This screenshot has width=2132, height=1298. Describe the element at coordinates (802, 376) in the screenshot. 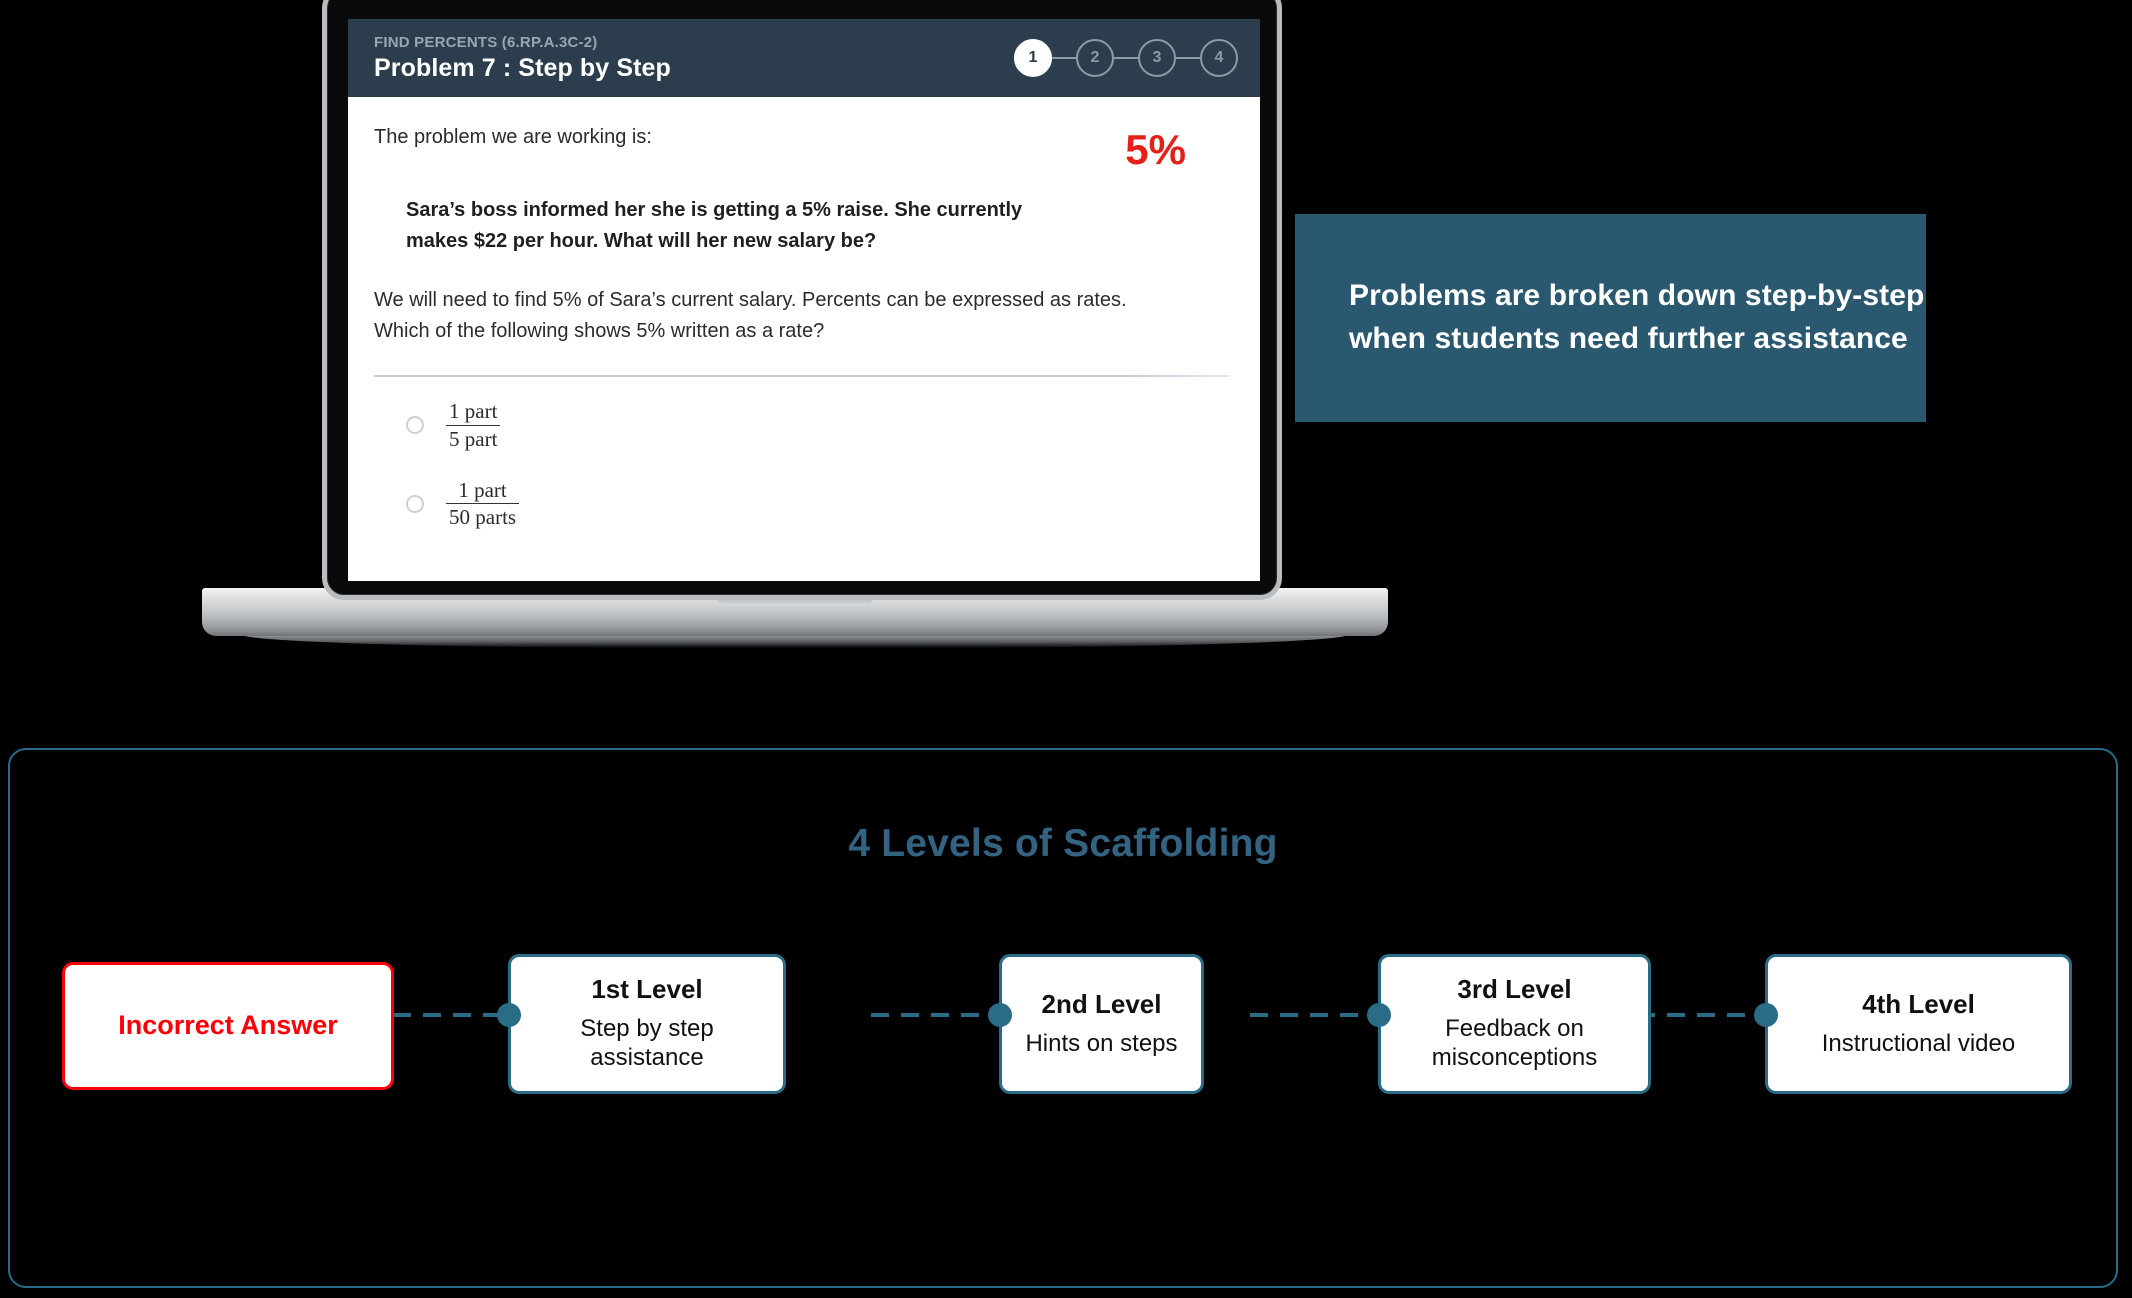

I see `content-divider` at that location.